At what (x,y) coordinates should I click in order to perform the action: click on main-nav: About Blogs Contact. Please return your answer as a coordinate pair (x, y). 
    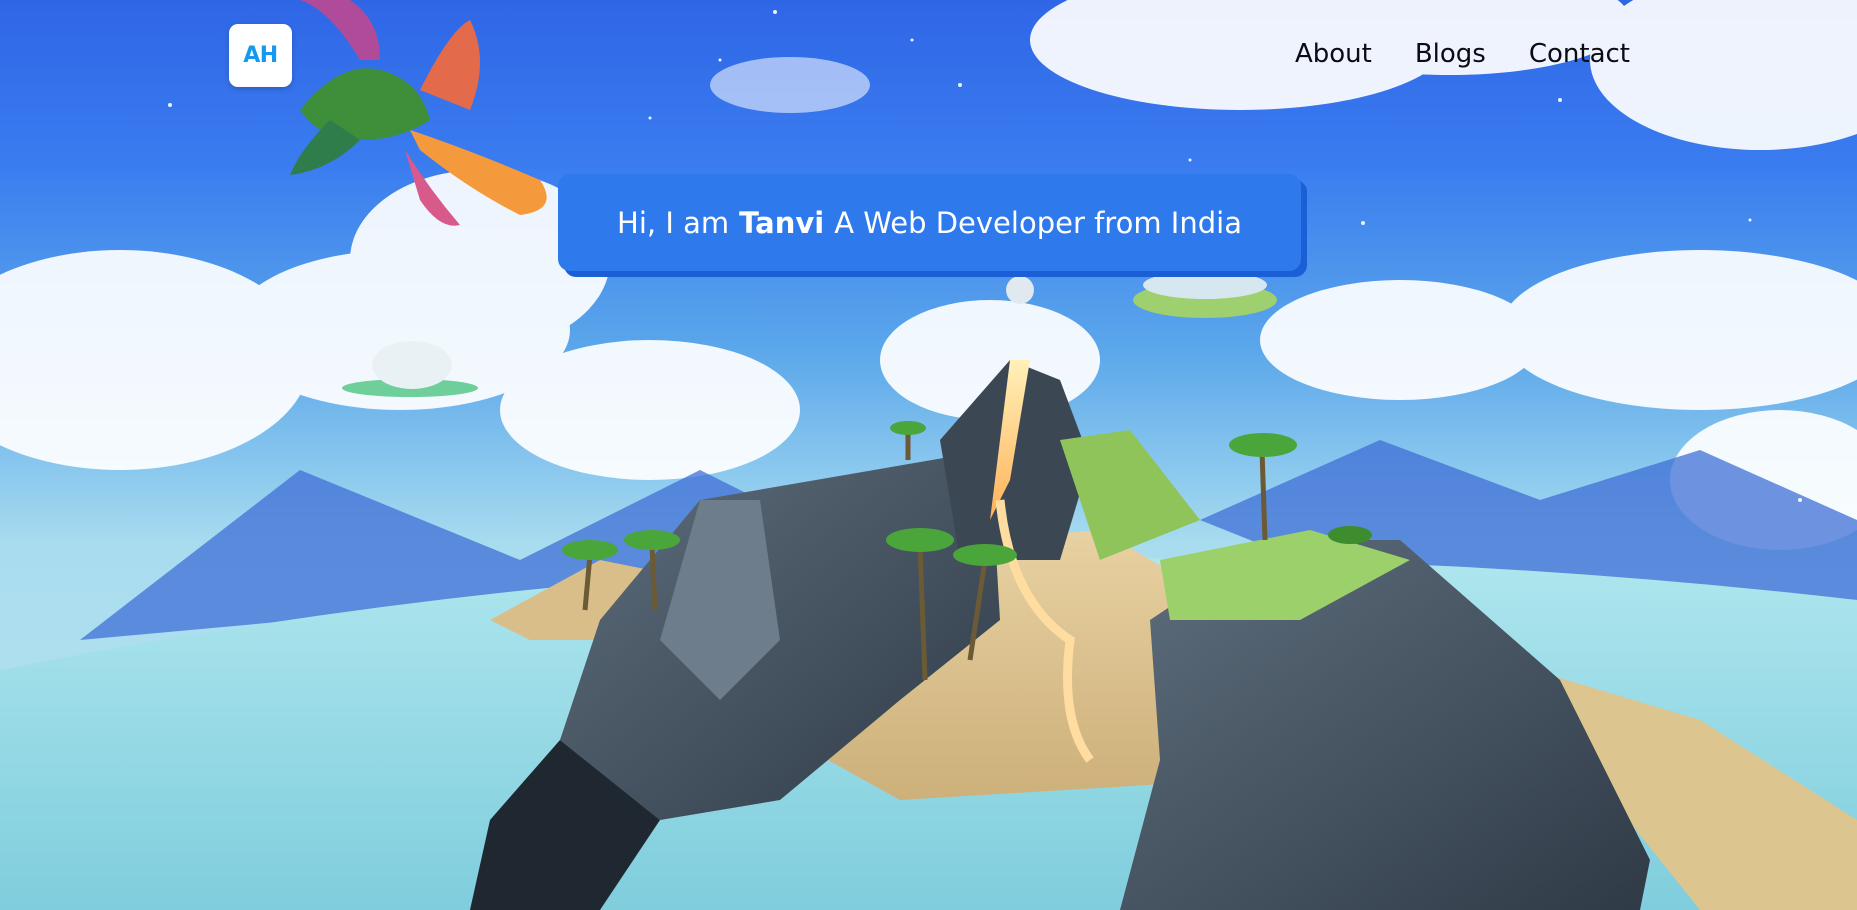
    Looking at the image, I should click on (1462, 54).